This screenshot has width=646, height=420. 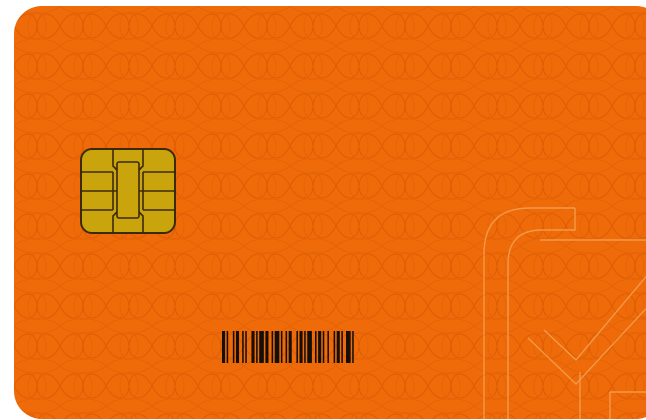 I want to click on barcode-icon, so click(x=288, y=347).